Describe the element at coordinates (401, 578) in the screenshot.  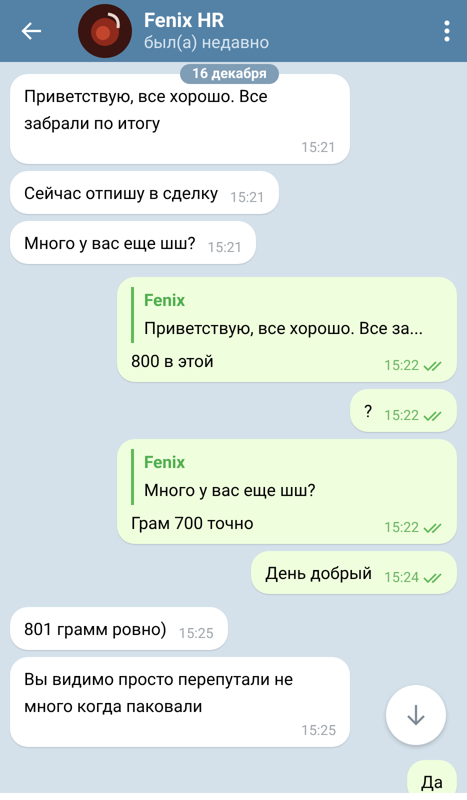
I see `message-time: 15:24` at that location.